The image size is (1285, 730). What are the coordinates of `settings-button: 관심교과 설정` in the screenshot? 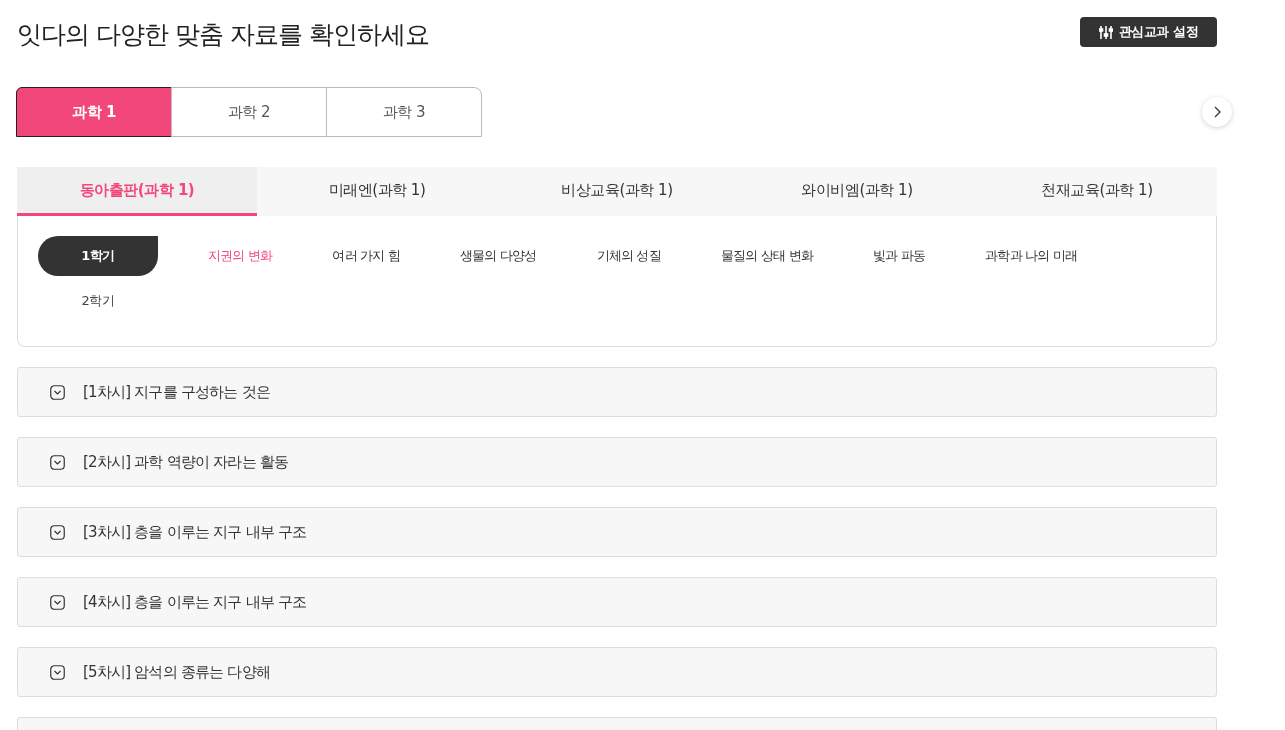 It's located at (1148, 32).